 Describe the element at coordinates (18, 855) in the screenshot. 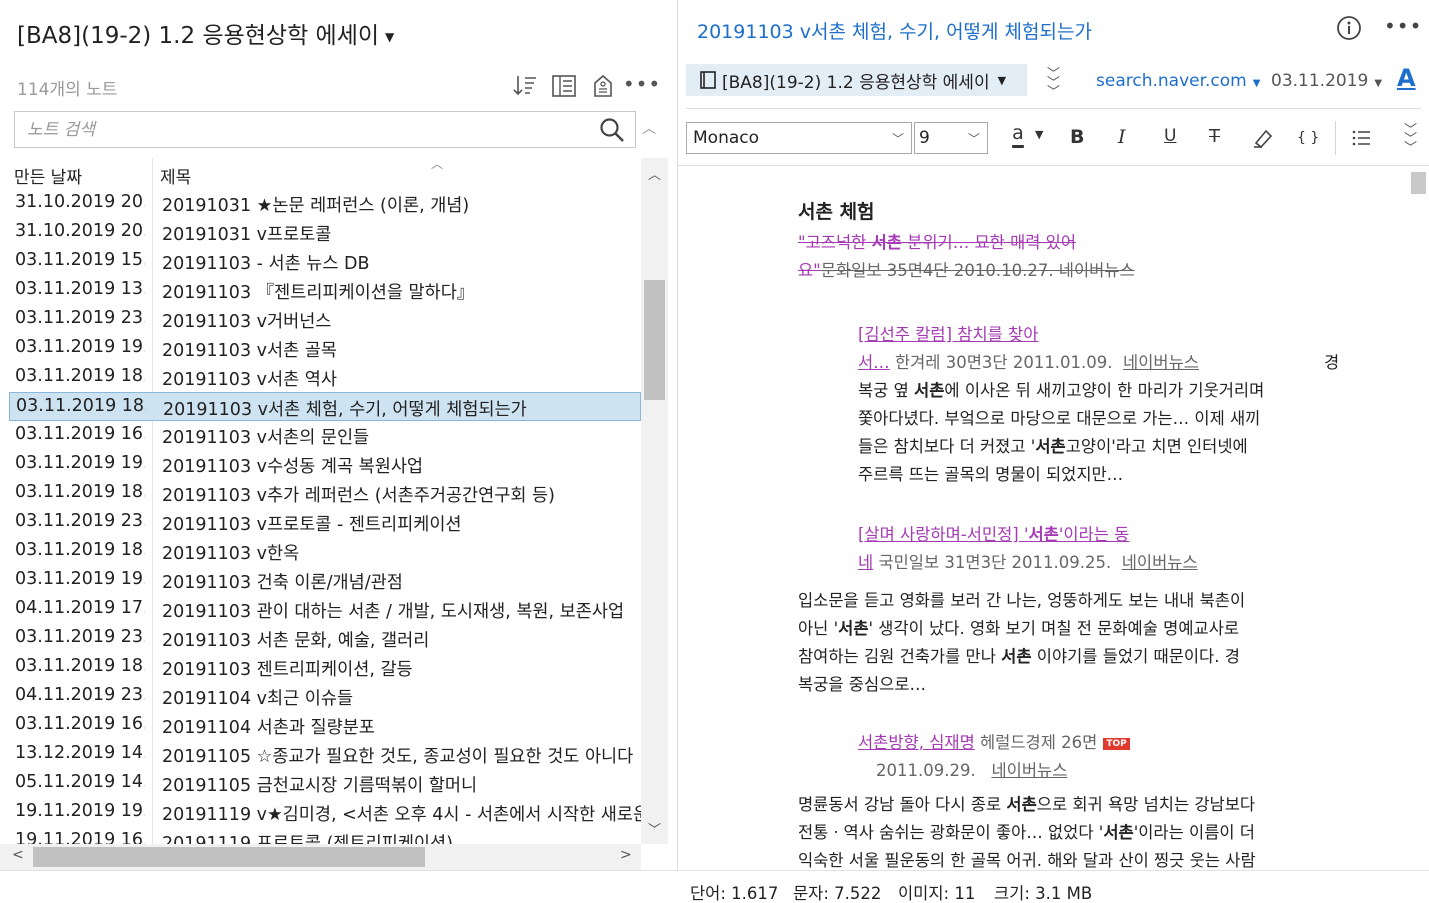

I see `scroll-left-icon: <` at that location.